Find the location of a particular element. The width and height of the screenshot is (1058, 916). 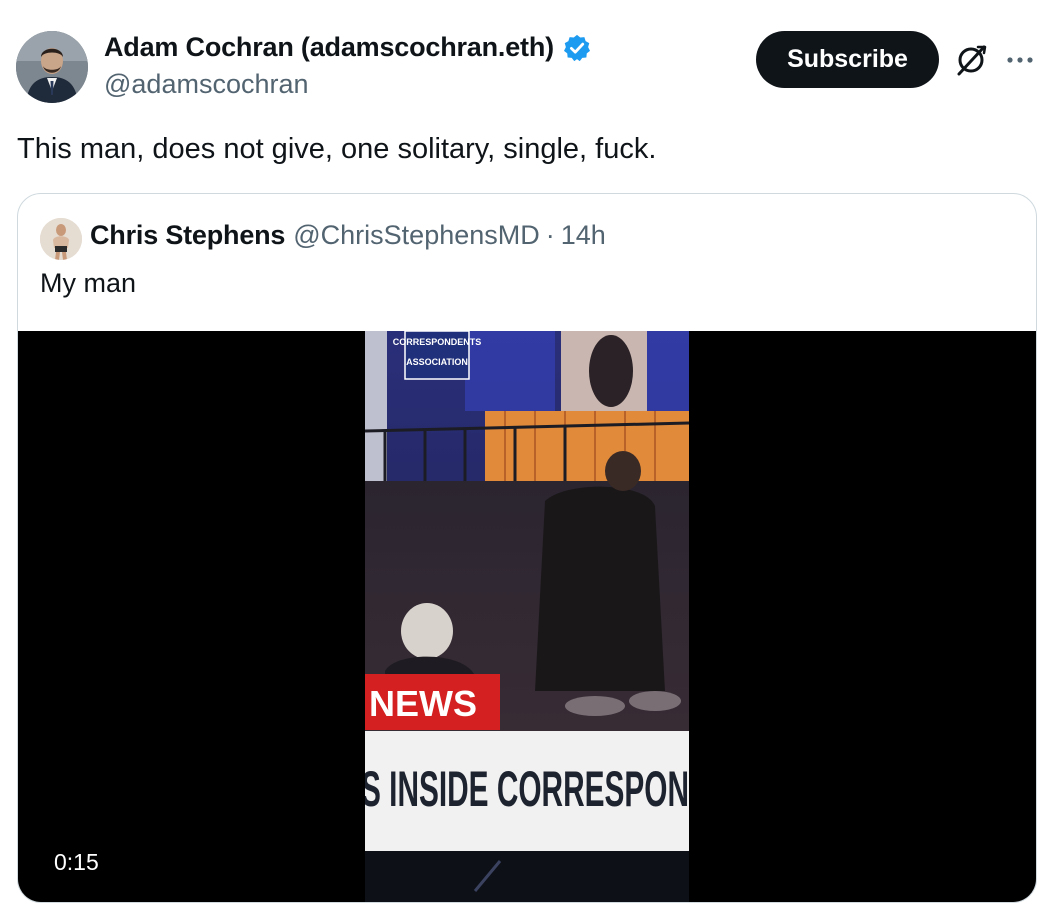

subscribe-button: Subscribe is located at coordinates (847, 59).